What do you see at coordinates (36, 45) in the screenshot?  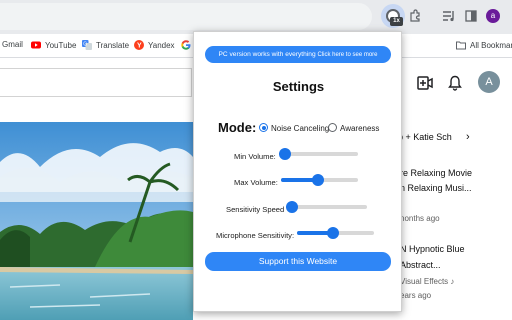 I see `youtube-icon` at bounding box center [36, 45].